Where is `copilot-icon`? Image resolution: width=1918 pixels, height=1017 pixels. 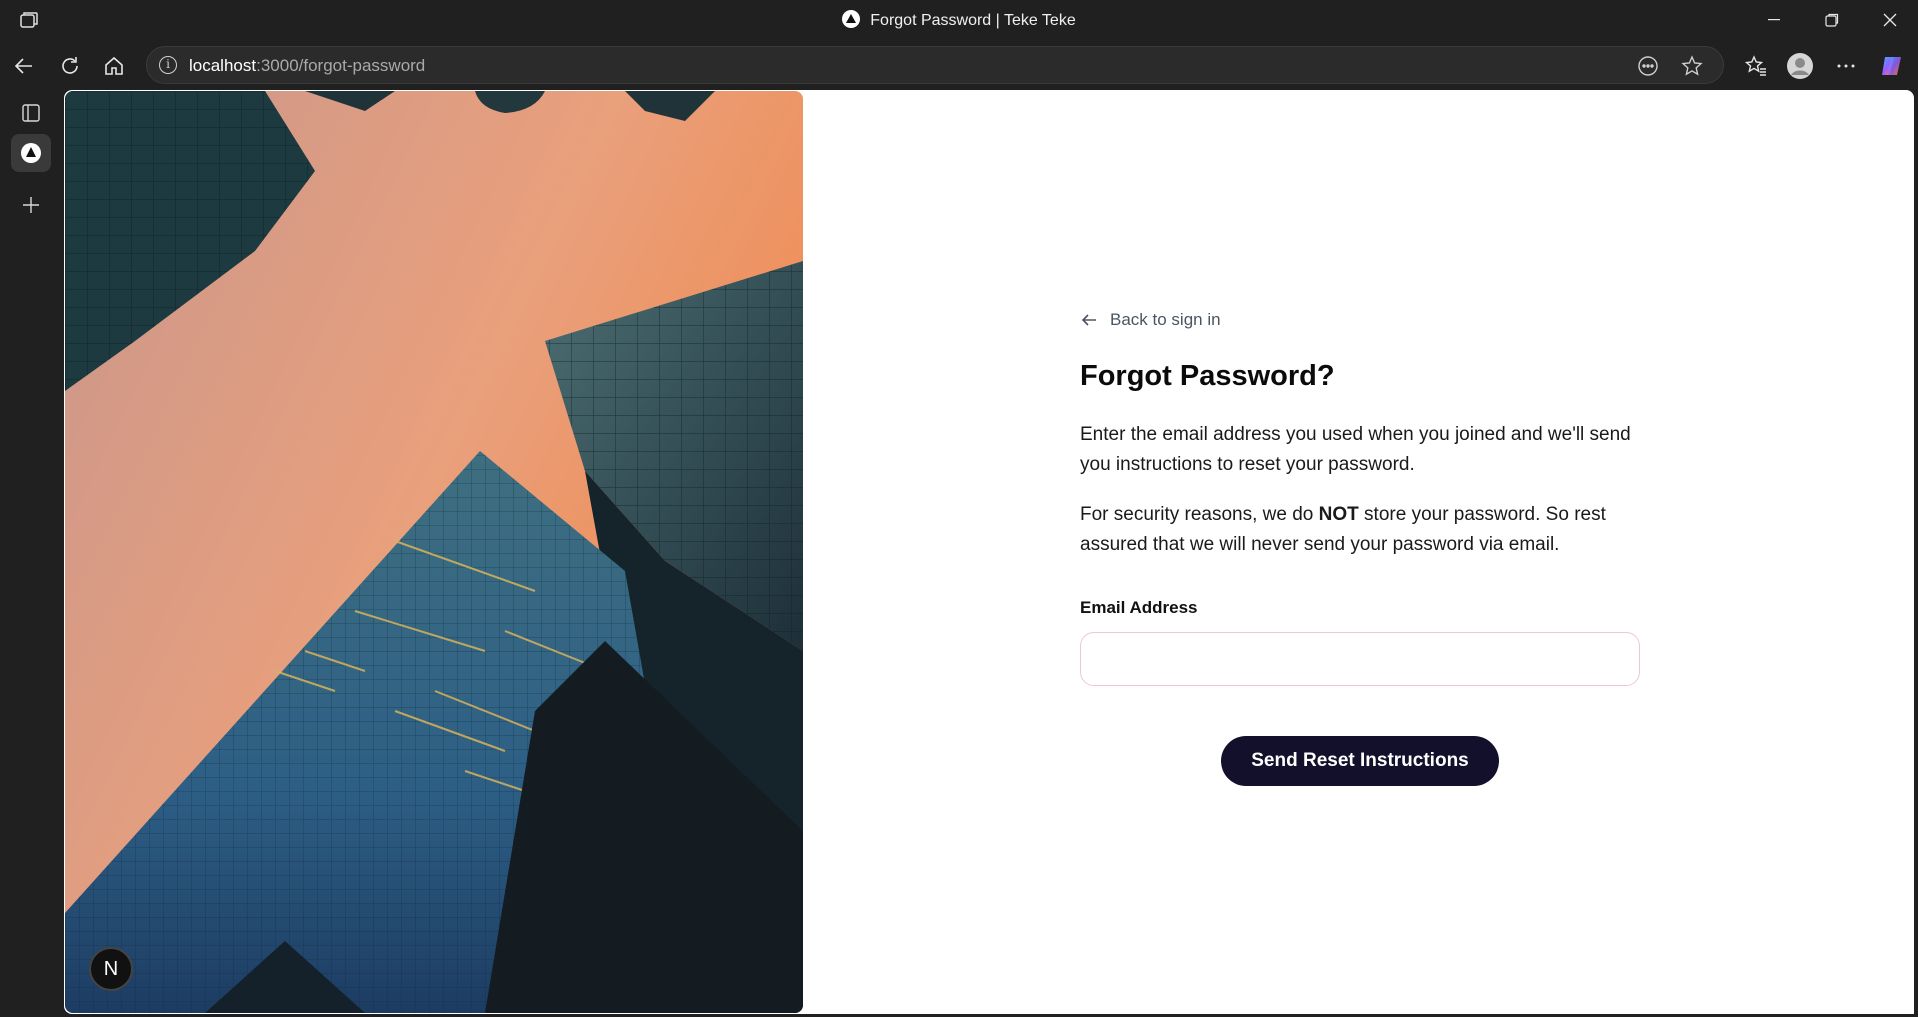 copilot-icon is located at coordinates (1891, 66).